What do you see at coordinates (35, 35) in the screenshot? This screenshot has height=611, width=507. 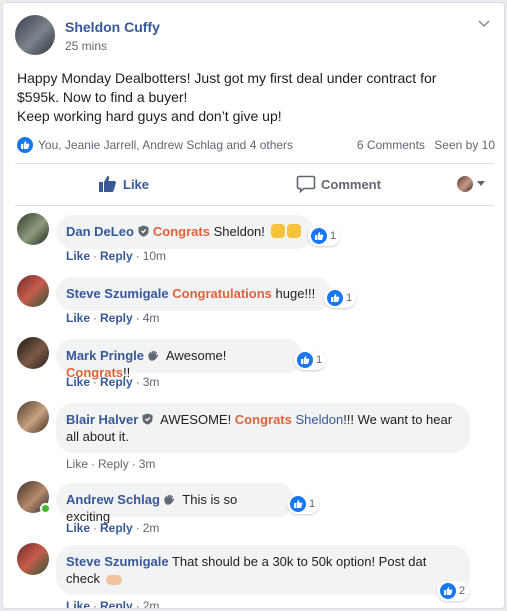 I see `author-avatar` at bounding box center [35, 35].